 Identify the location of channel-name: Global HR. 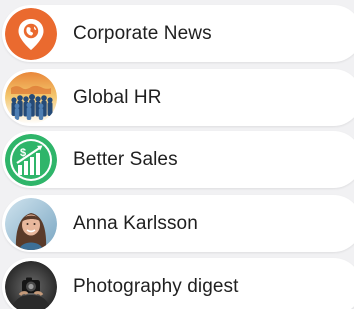
(117, 97).